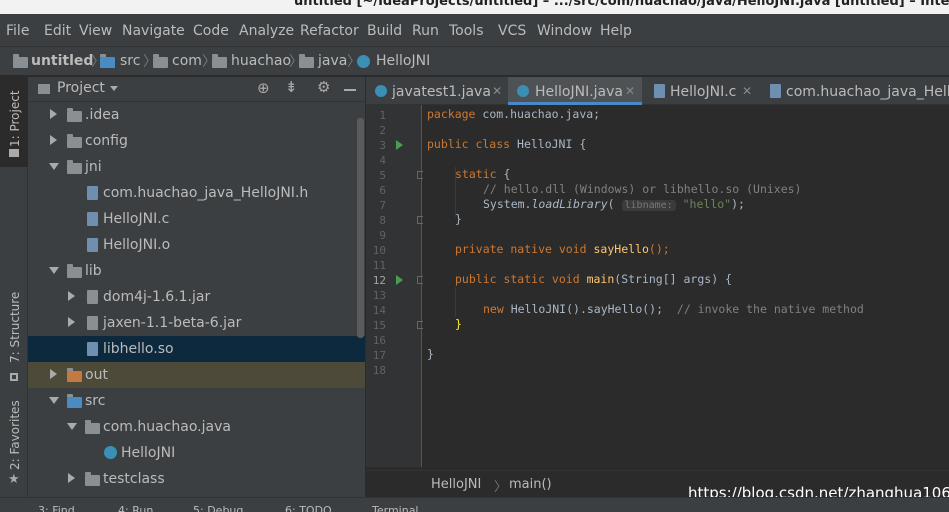 This screenshot has width=949, height=512. Describe the element at coordinates (403, 61) in the screenshot. I see `breadcrumb-hellojni: HelloJNI` at that location.